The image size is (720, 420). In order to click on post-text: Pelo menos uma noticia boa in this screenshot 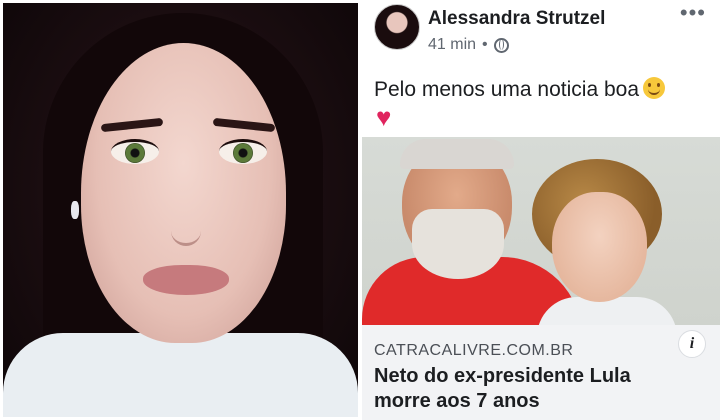, I will do `click(519, 90)`.